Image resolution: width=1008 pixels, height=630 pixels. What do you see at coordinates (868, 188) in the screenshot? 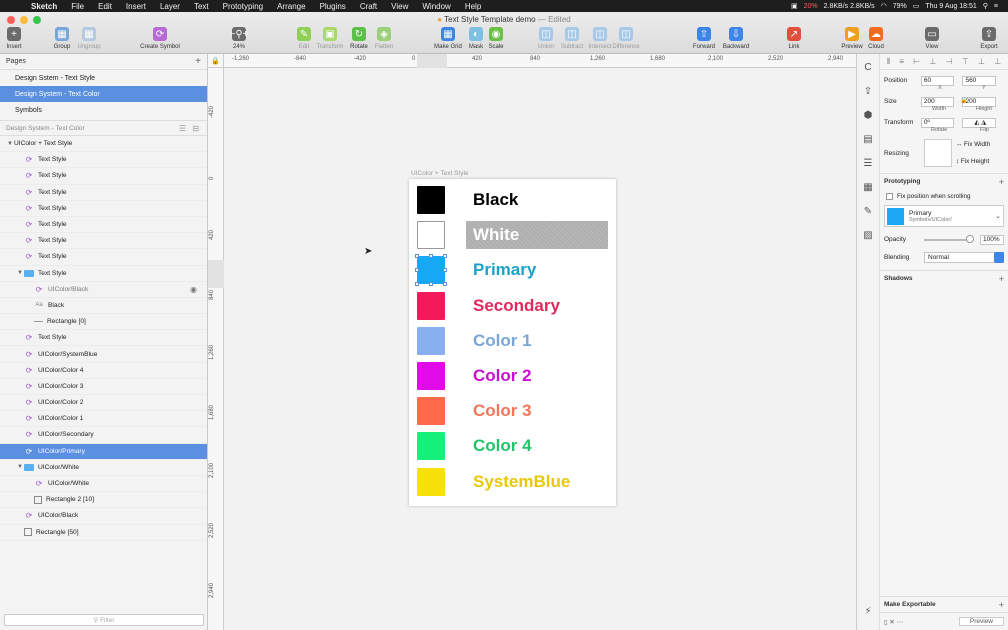
I see `grid-icon: ▦` at bounding box center [868, 188].